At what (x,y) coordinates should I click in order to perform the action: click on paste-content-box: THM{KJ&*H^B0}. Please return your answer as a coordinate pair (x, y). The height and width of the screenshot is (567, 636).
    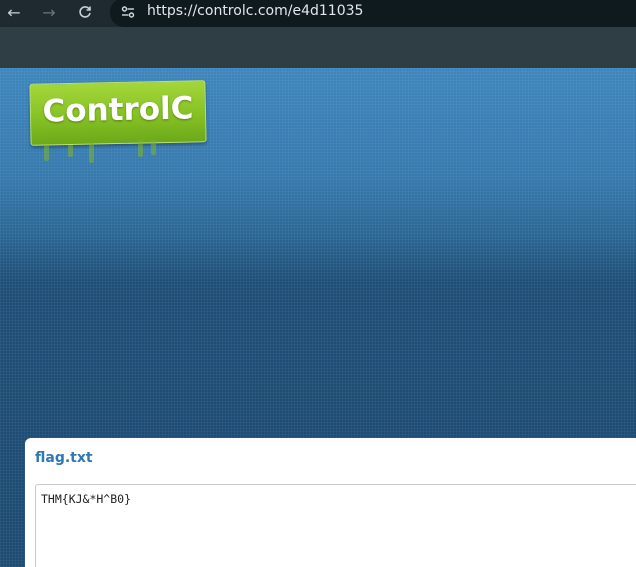
    Looking at the image, I should click on (335, 525).